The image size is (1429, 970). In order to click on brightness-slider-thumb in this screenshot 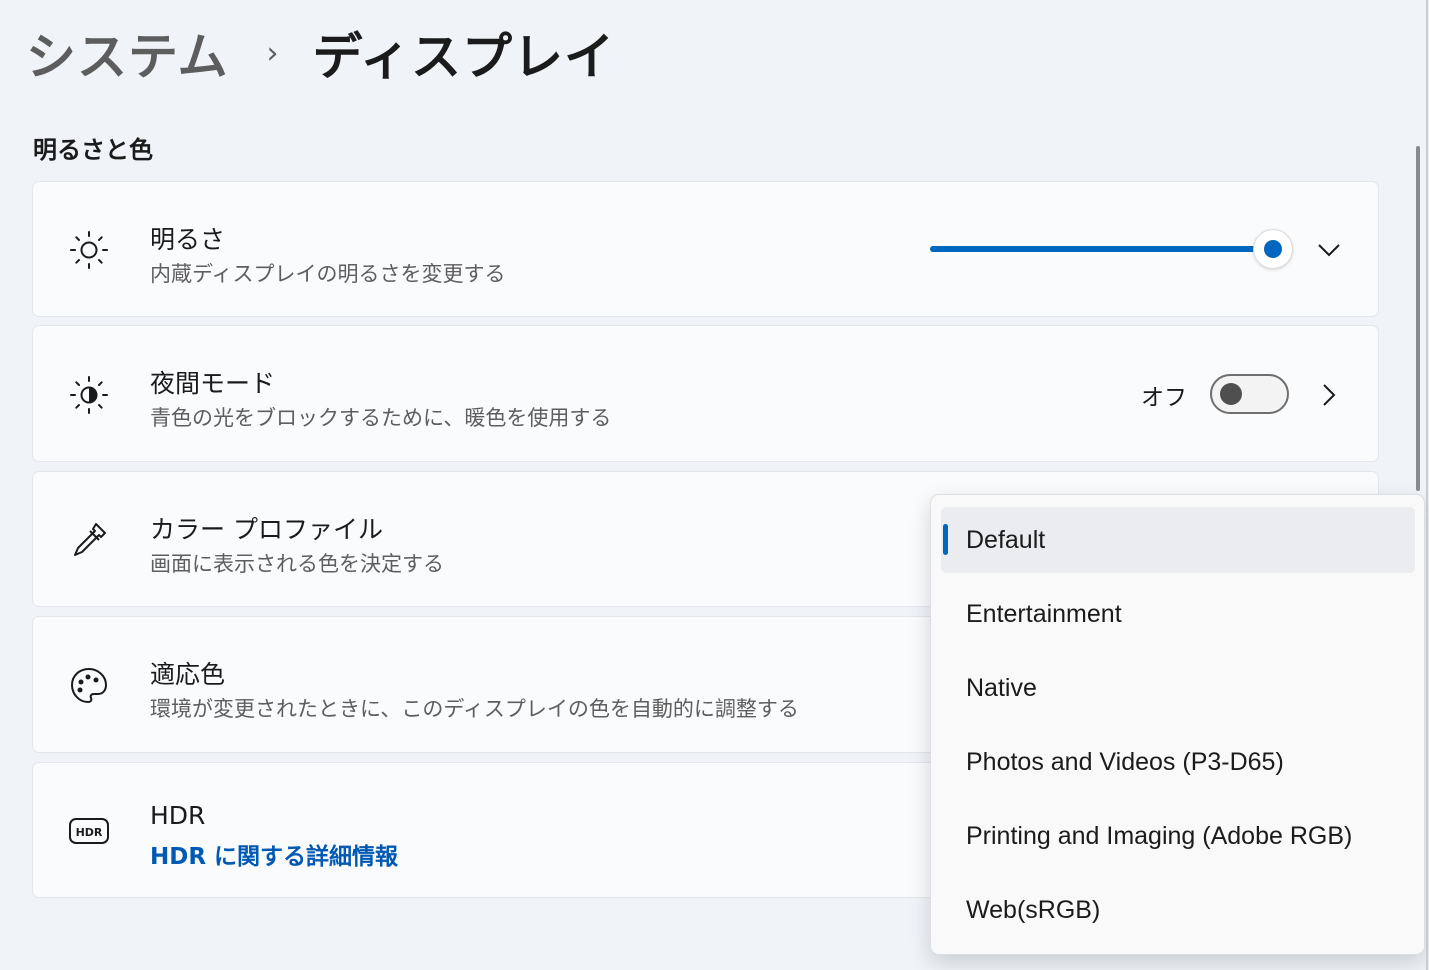, I will do `click(1273, 249)`.